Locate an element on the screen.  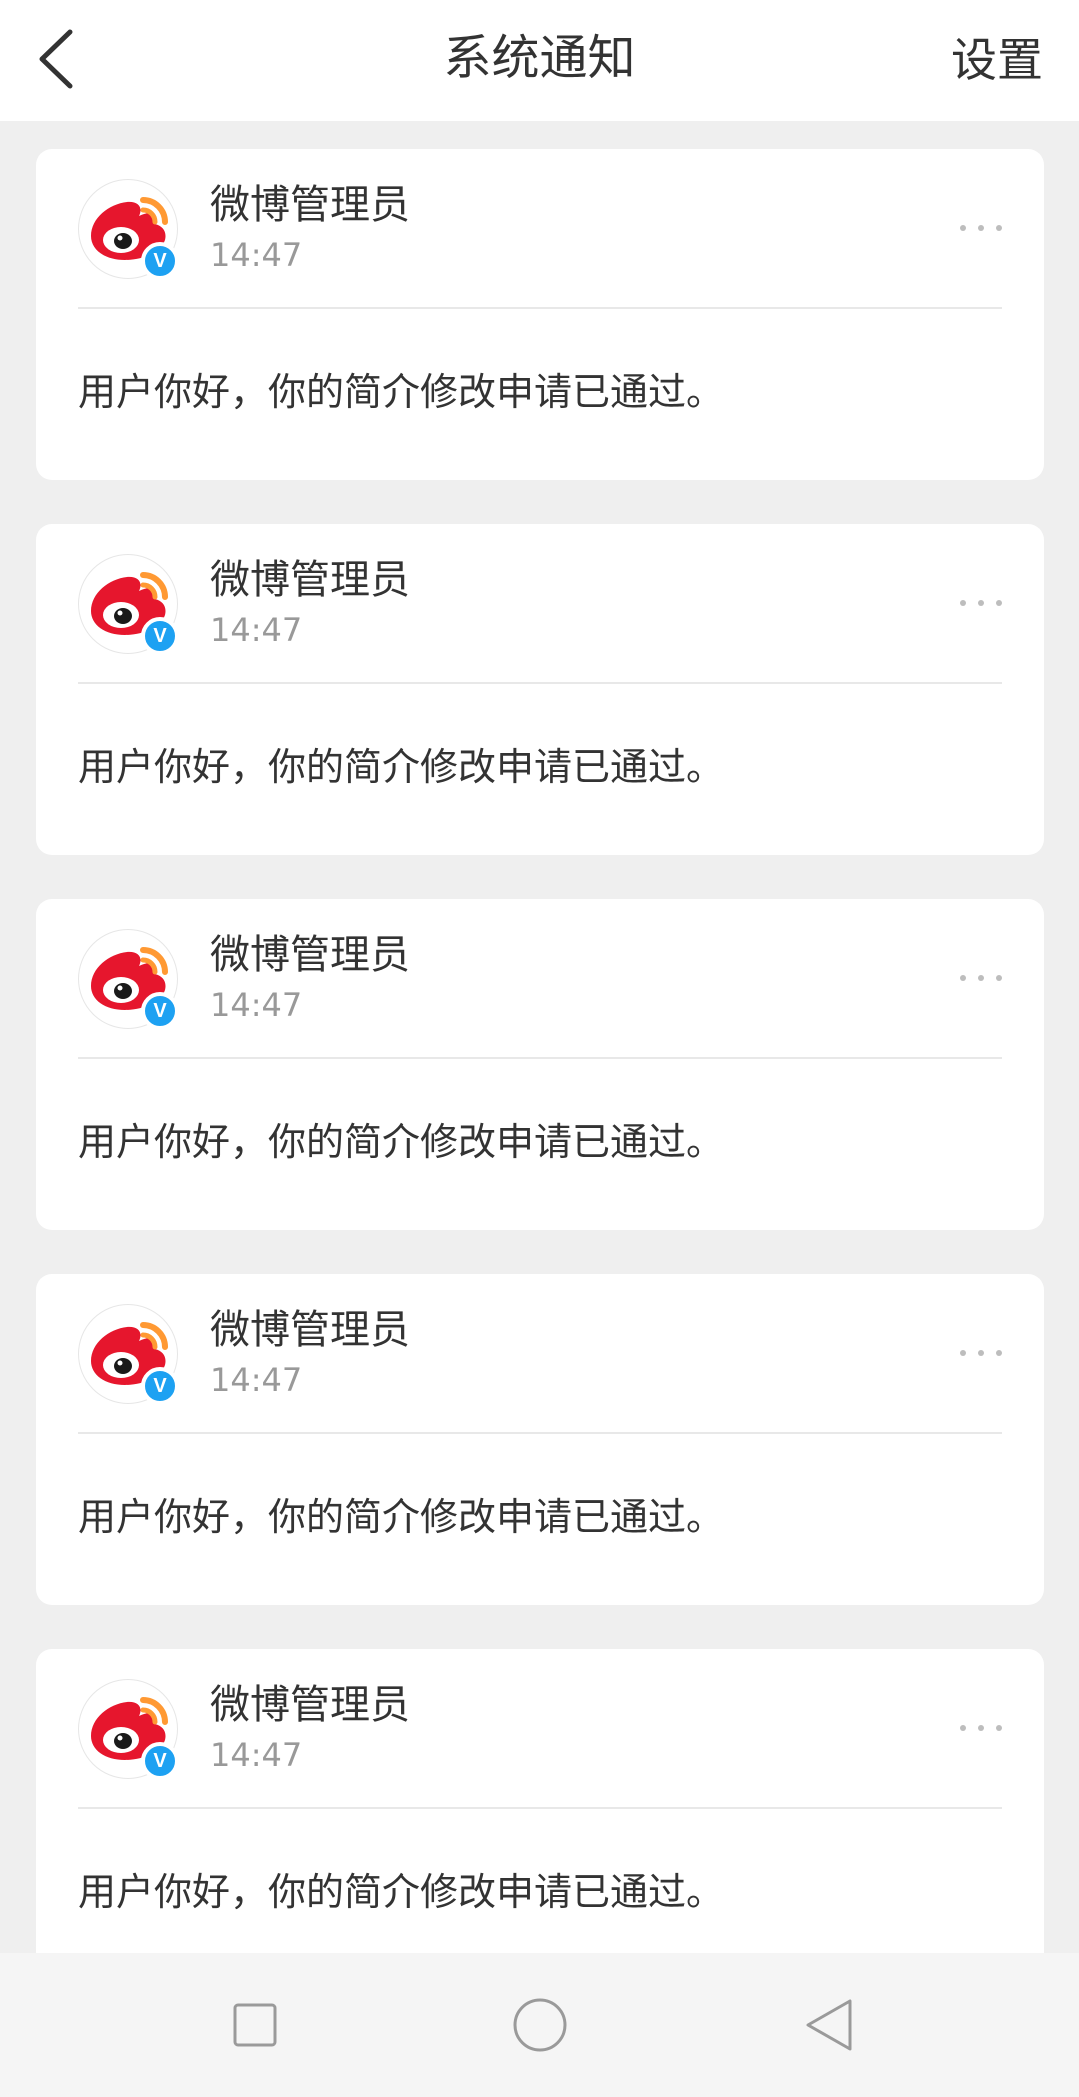
triangle-back-icon is located at coordinates (829, 2025).